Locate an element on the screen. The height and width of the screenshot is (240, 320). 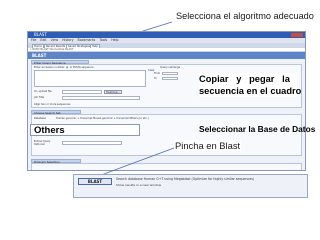
database-label: Database is located at coordinates (40, 118).